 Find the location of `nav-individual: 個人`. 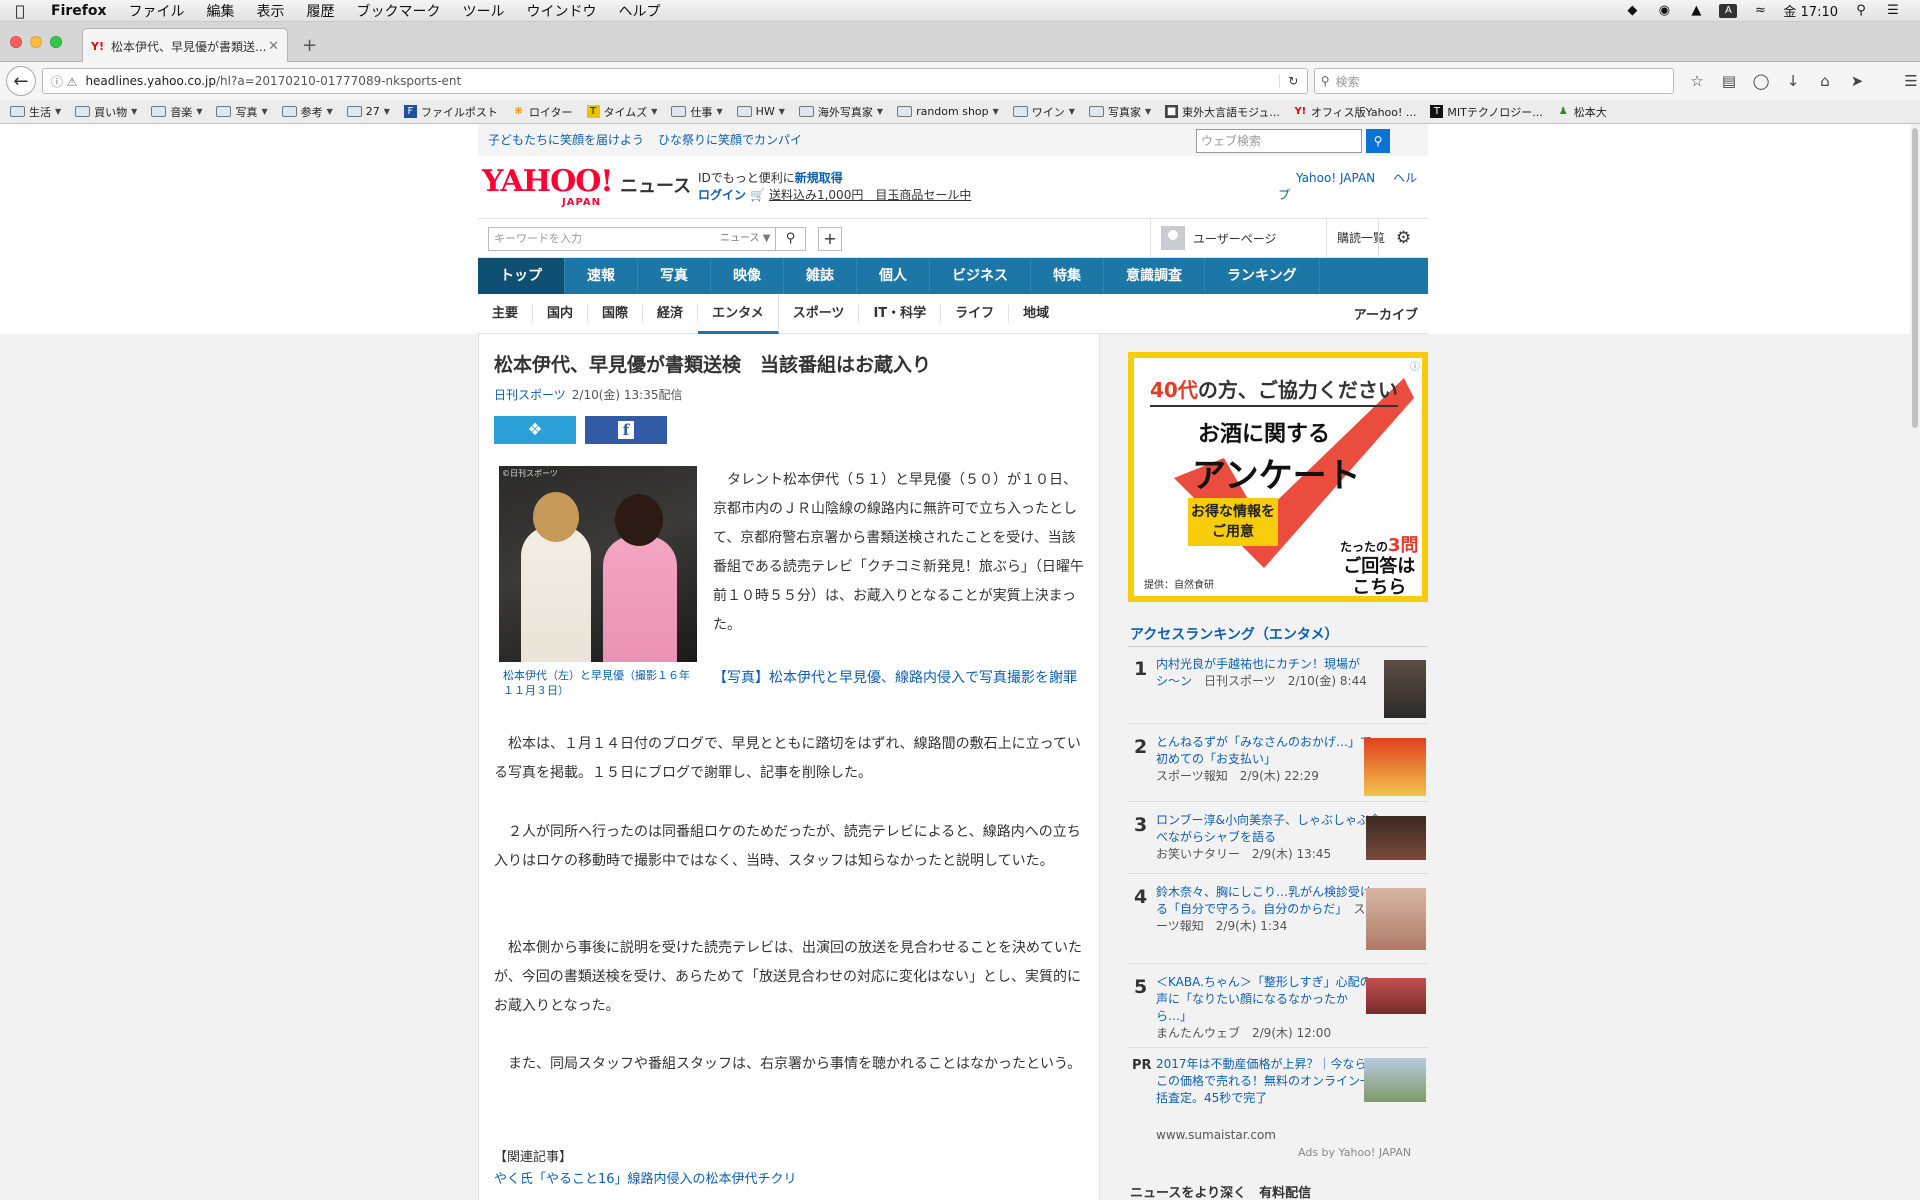

nav-individual: 個人 is located at coordinates (893, 276).